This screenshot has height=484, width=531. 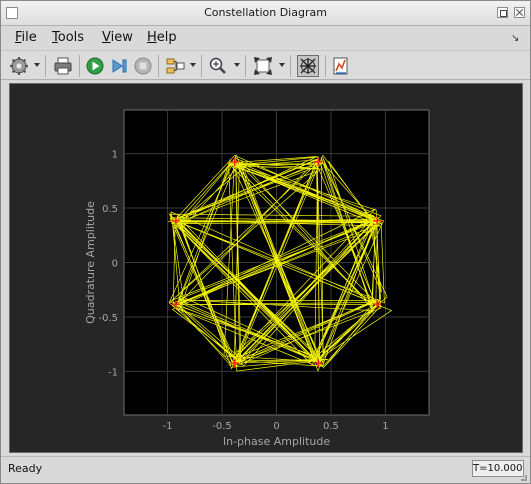 What do you see at coordinates (63, 66) in the screenshot?
I see `print-icon` at bounding box center [63, 66].